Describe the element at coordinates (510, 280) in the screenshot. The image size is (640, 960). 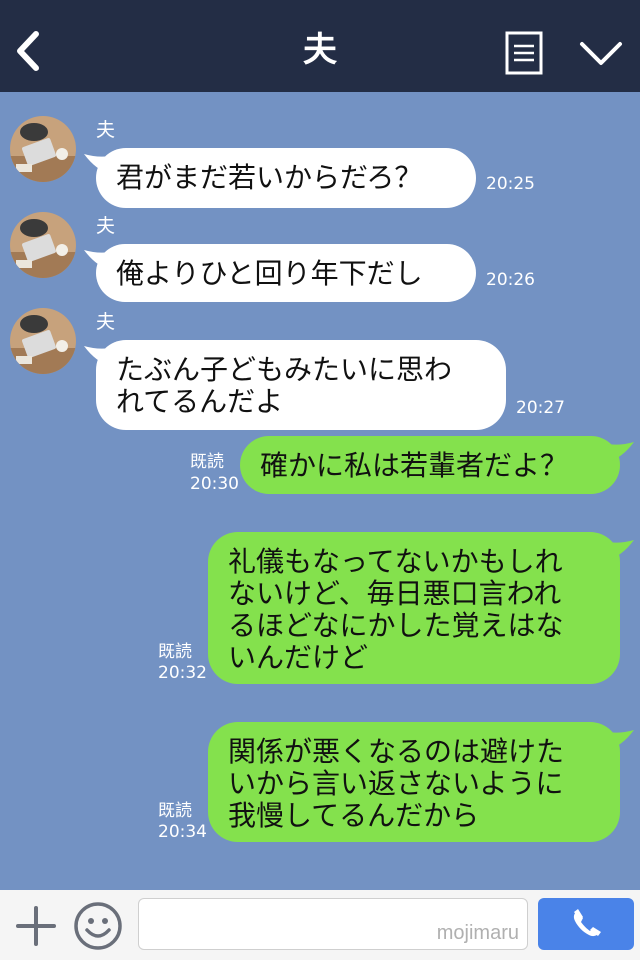
I see `message-time: 20:26` at that location.